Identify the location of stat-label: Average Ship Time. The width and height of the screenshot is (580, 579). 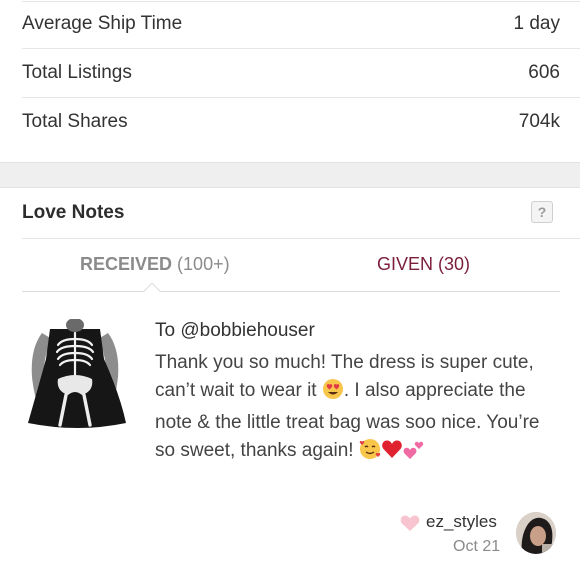
(102, 23).